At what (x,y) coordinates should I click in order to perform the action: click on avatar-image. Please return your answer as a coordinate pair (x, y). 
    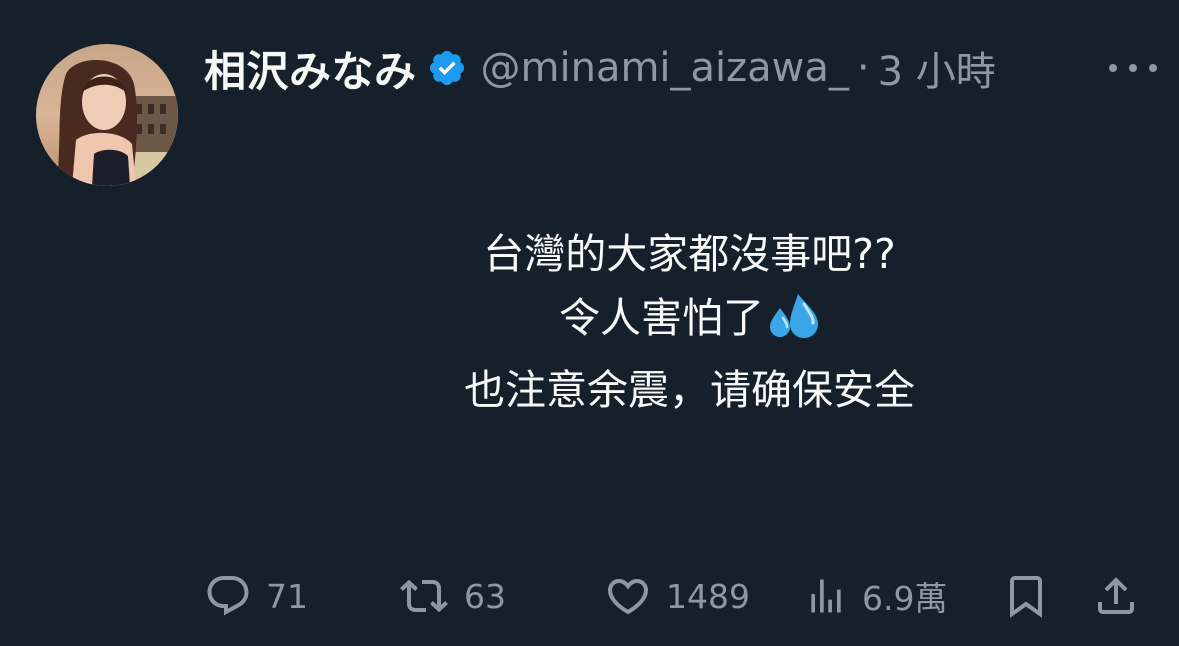
    Looking at the image, I should click on (107, 115).